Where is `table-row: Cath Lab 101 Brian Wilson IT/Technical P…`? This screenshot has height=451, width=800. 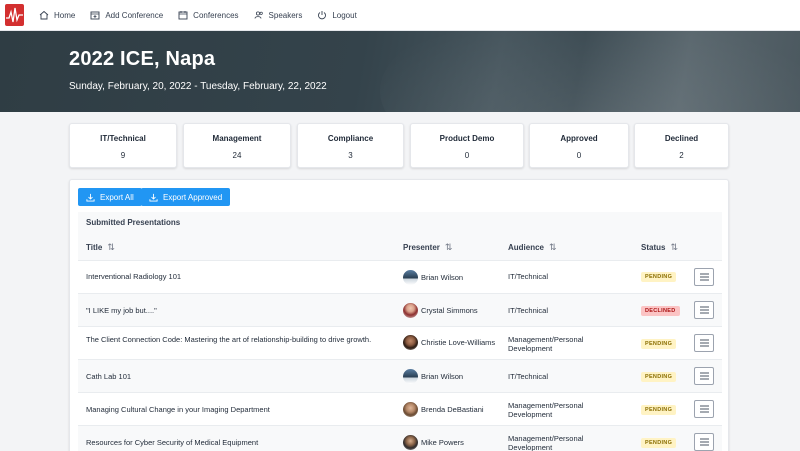
table-row: Cath Lab 101 Brian Wilson IT/Technical P… is located at coordinates (400, 375).